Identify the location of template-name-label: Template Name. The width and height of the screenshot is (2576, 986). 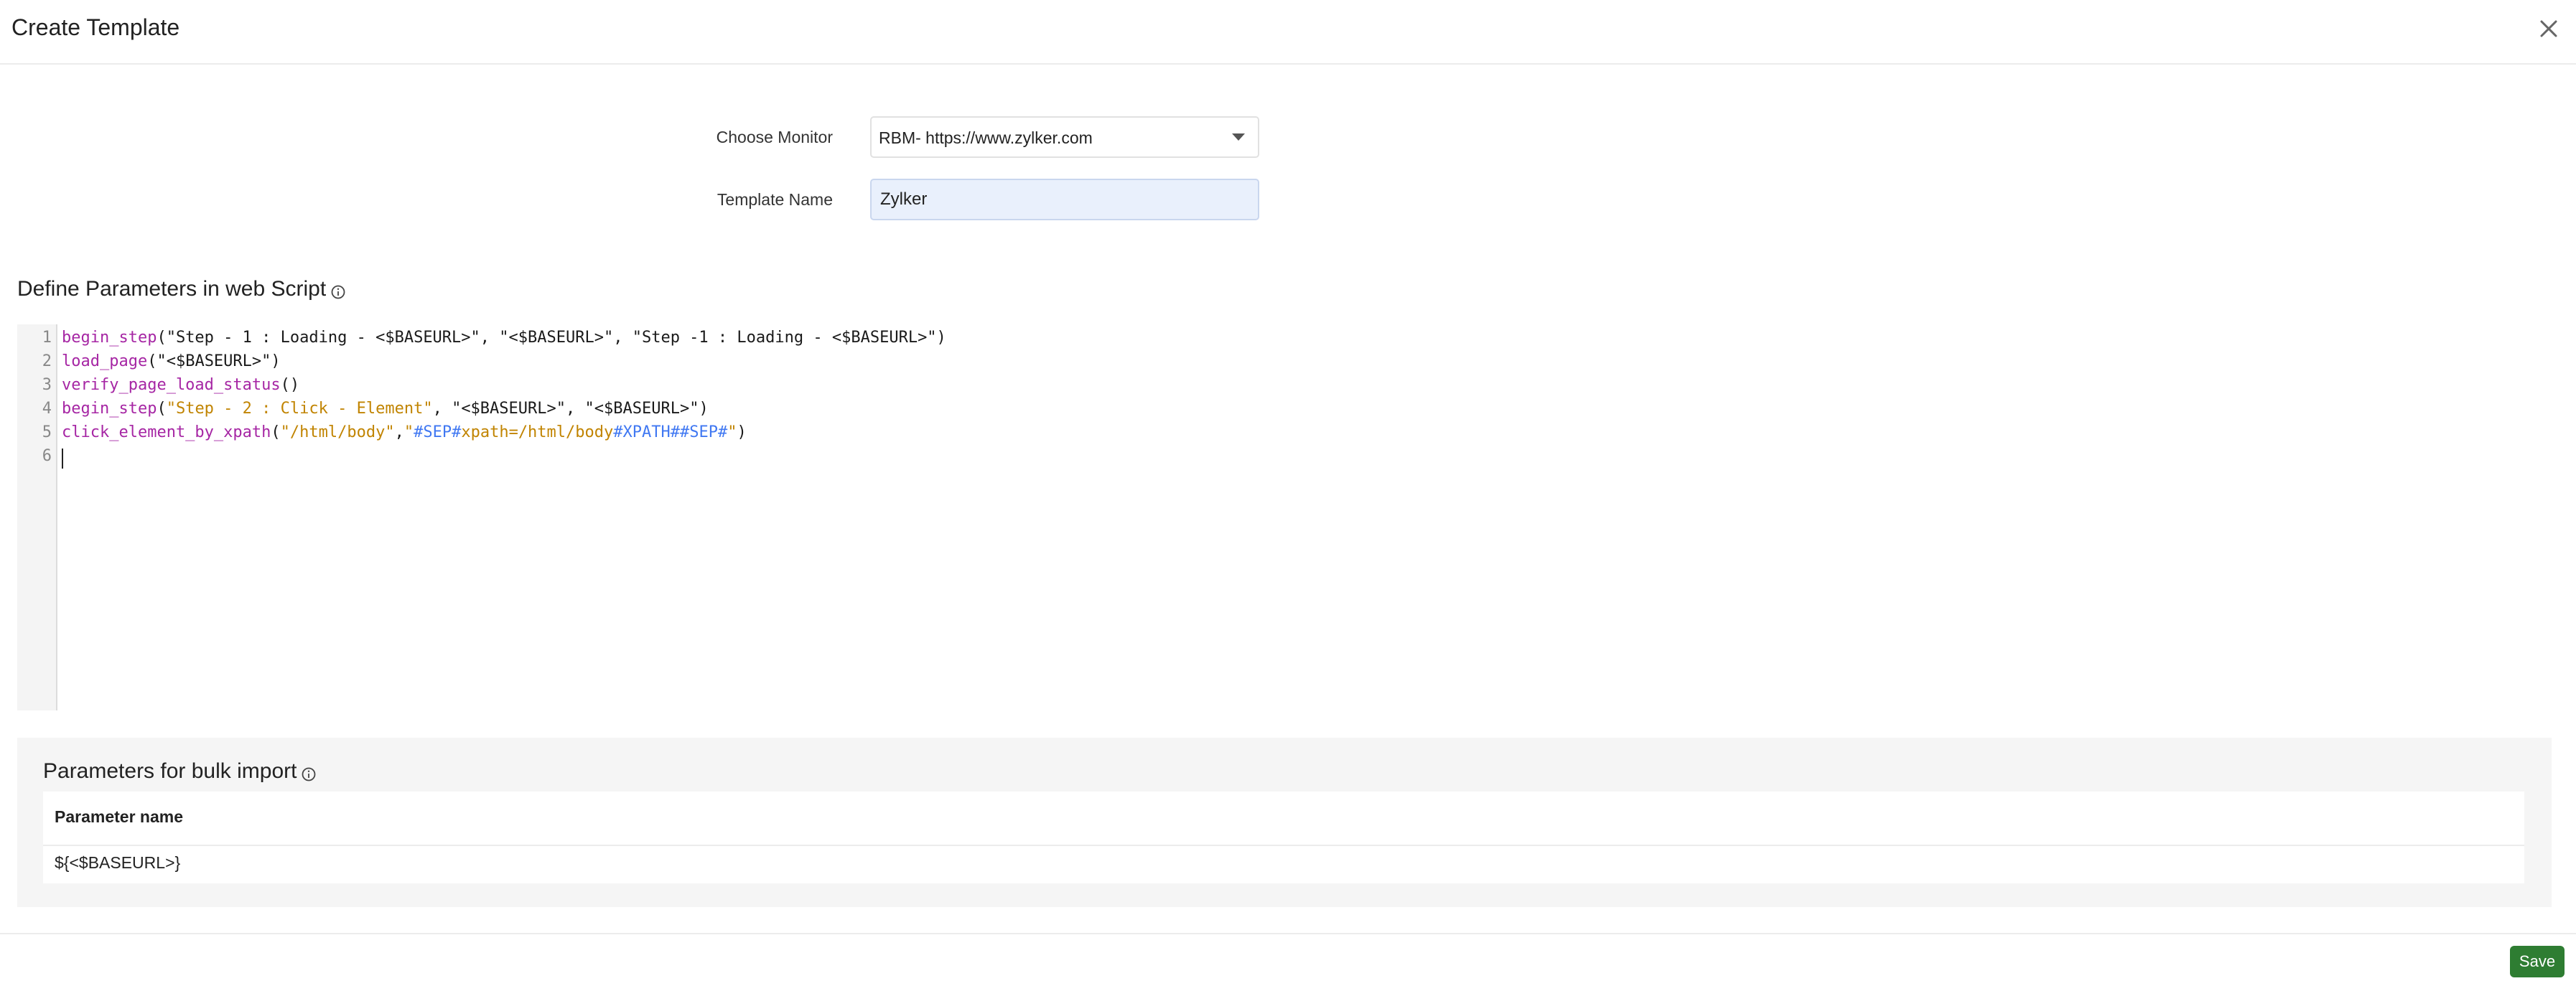
(775, 199).